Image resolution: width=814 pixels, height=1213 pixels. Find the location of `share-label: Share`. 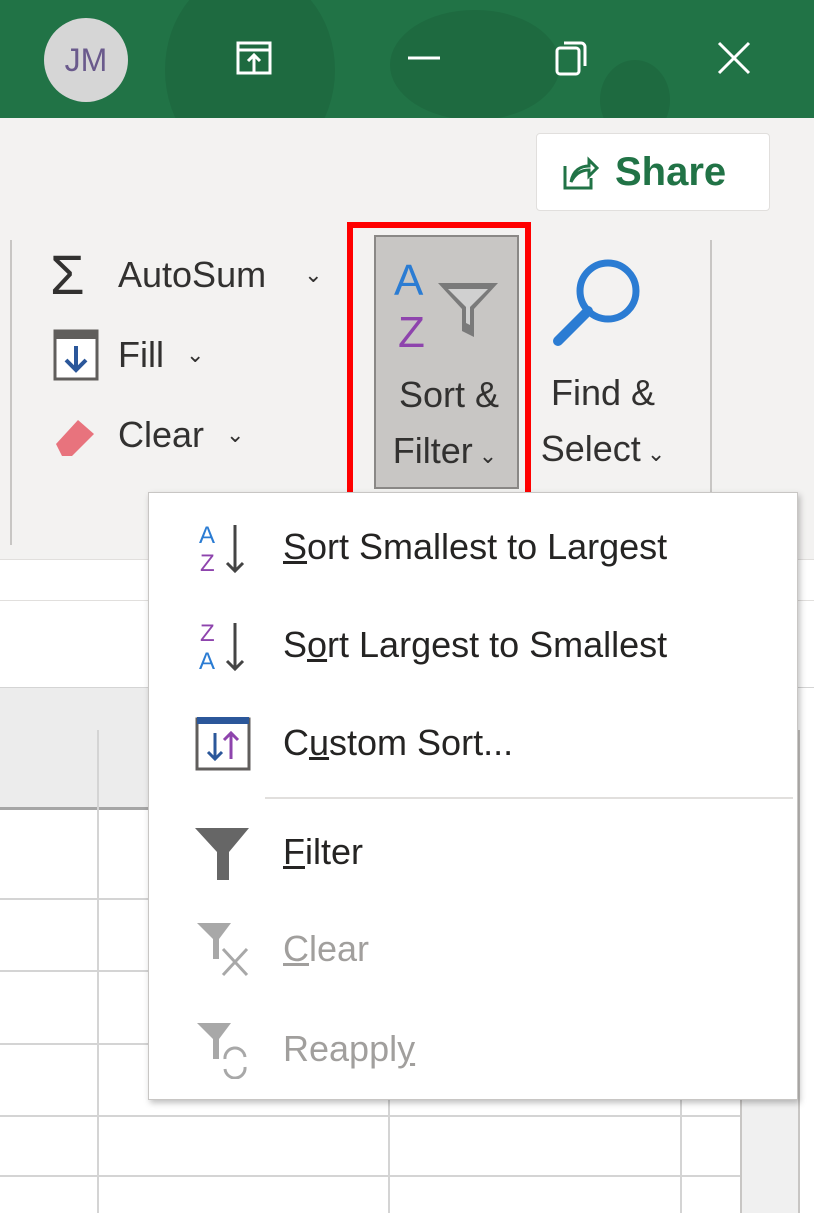

share-label: Share is located at coordinates (671, 171).